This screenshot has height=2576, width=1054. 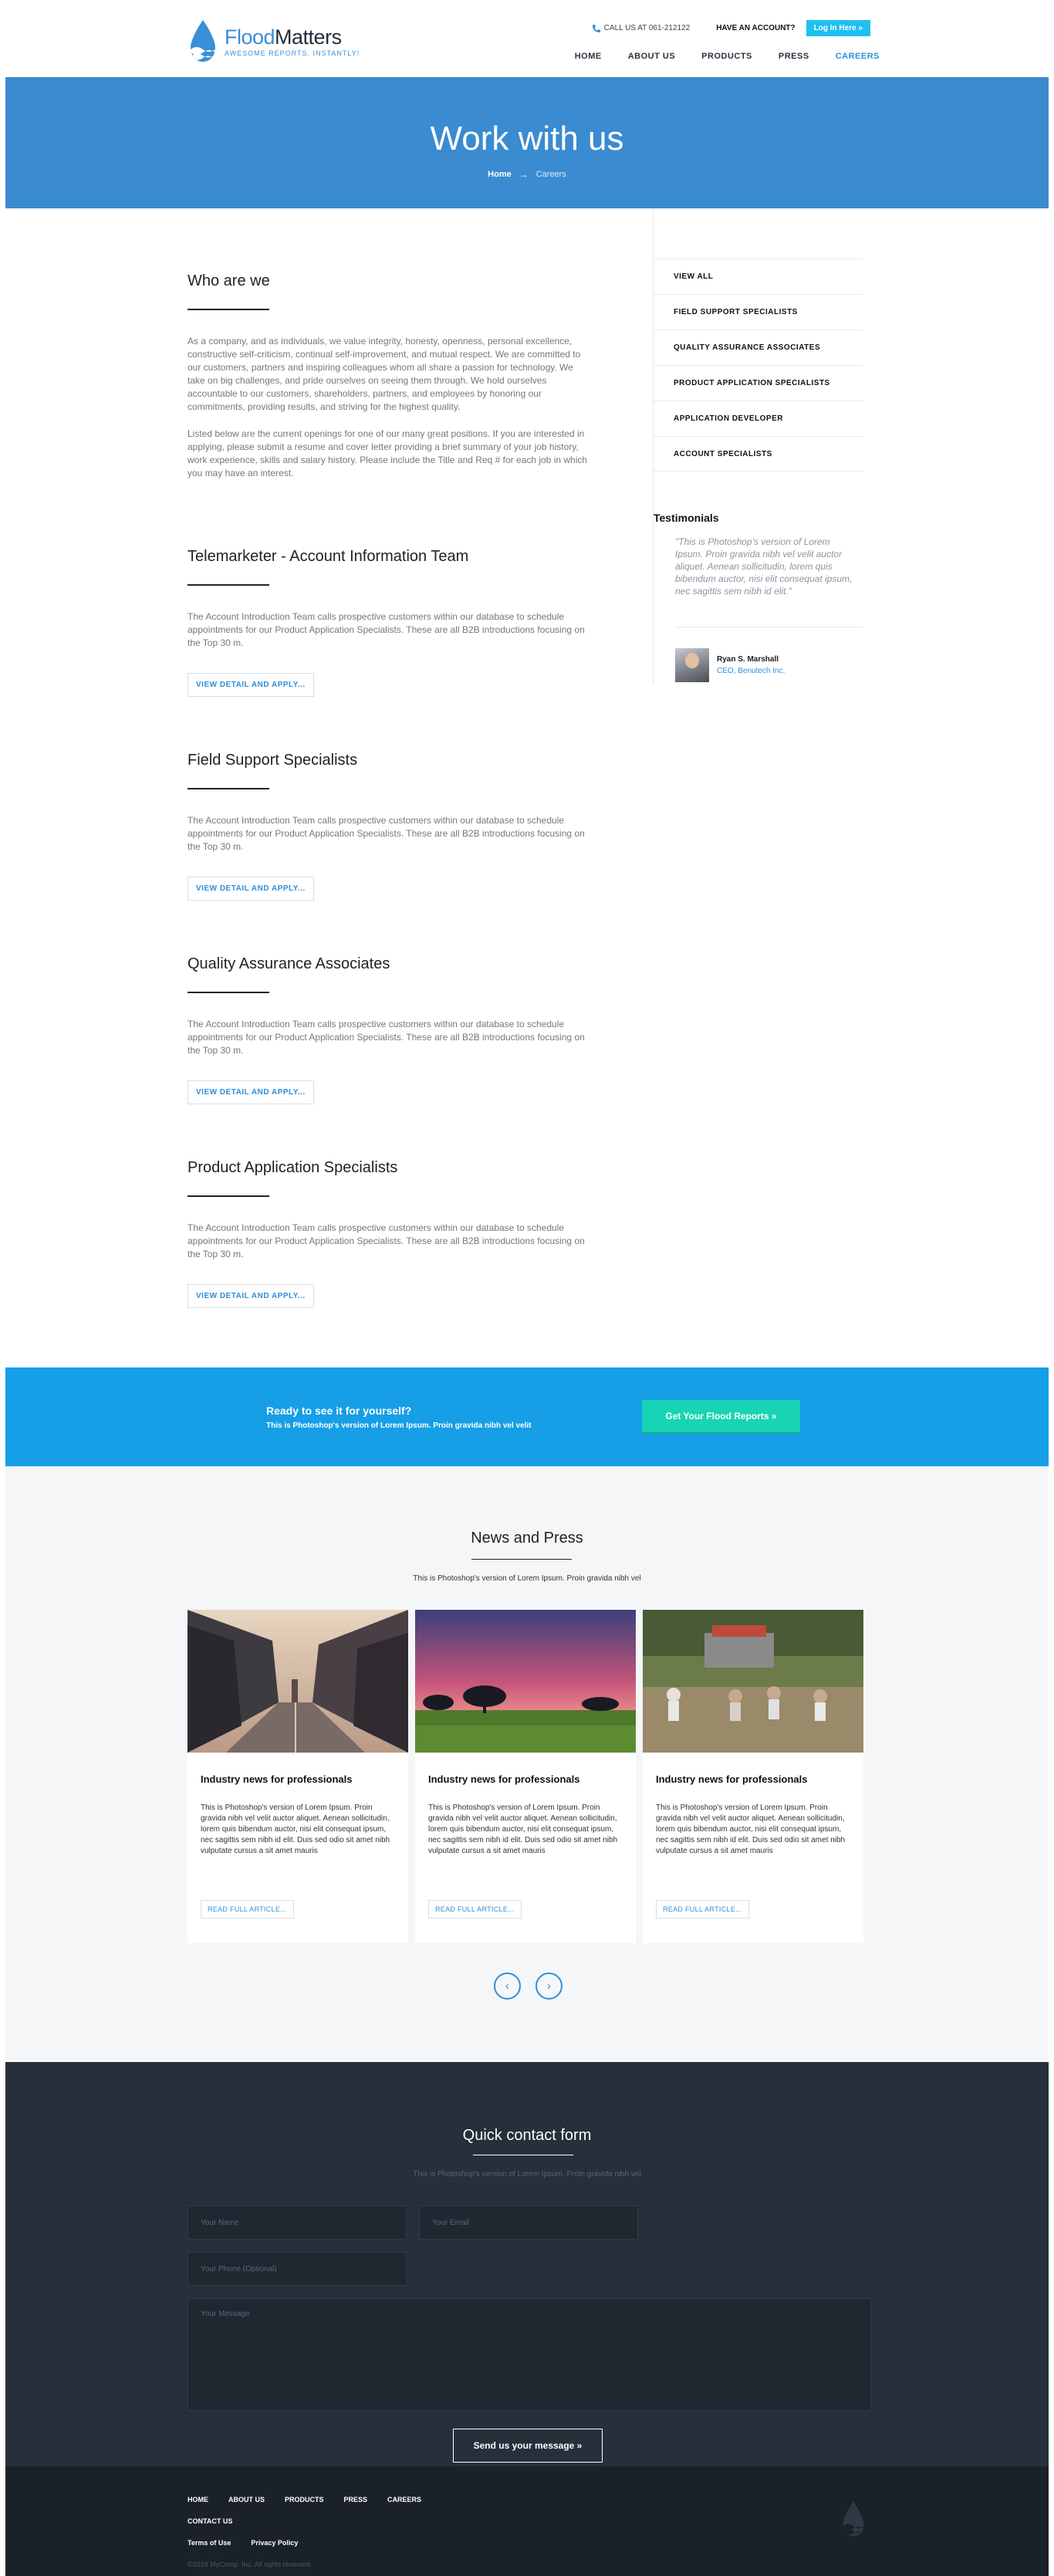 What do you see at coordinates (525, 1681) in the screenshot?
I see `sunset-field-image` at bounding box center [525, 1681].